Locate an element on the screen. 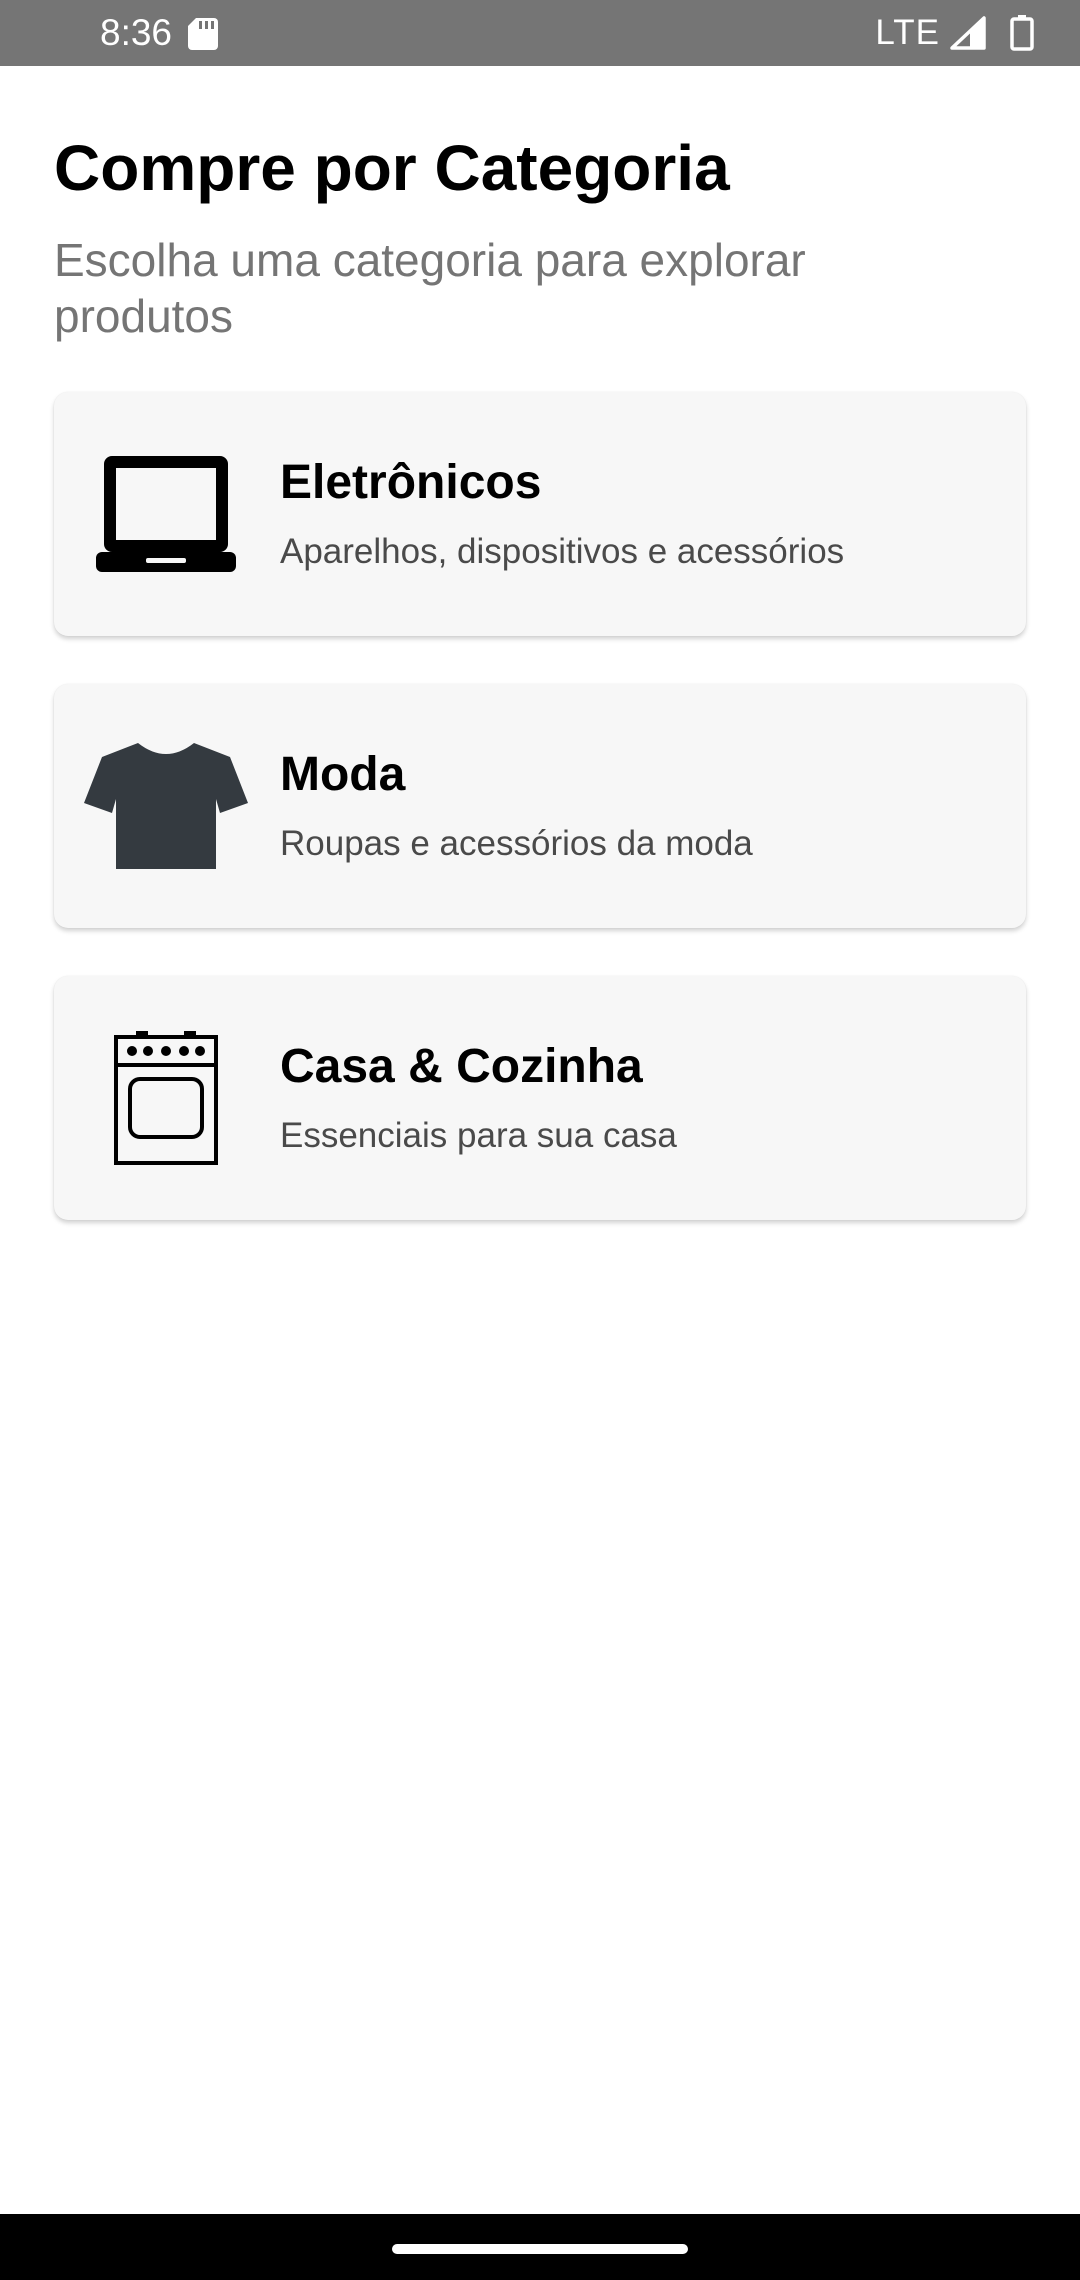 This screenshot has width=1080, height=2280. category-description: Essenciais para sua casa is located at coordinates (478, 1135).